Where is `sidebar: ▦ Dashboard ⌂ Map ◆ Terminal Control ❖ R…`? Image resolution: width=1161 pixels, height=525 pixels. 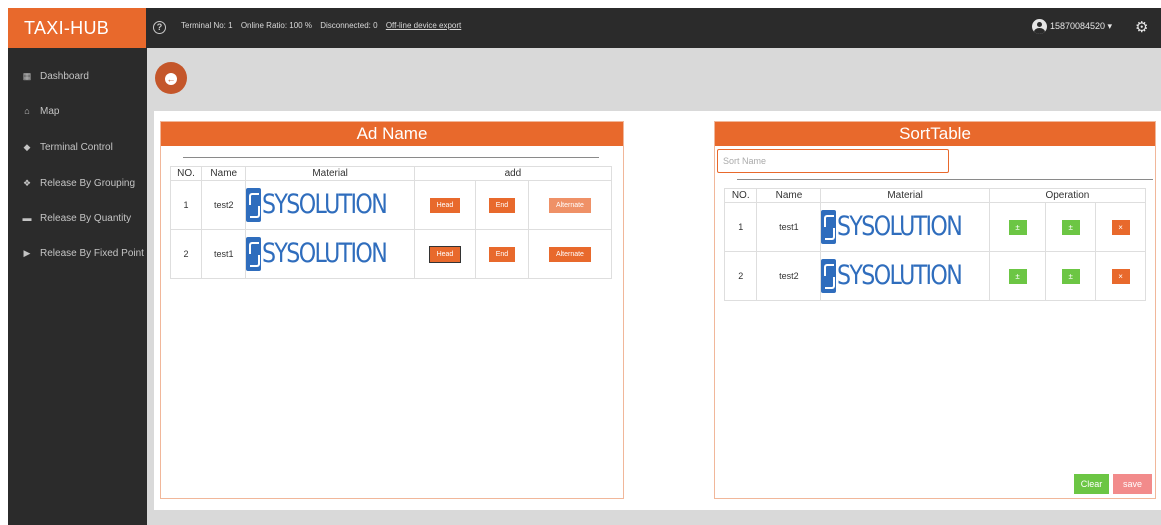 sidebar: ▦ Dashboard ⌂ Map ◆ Terminal Control ❖ R… is located at coordinates (77, 286).